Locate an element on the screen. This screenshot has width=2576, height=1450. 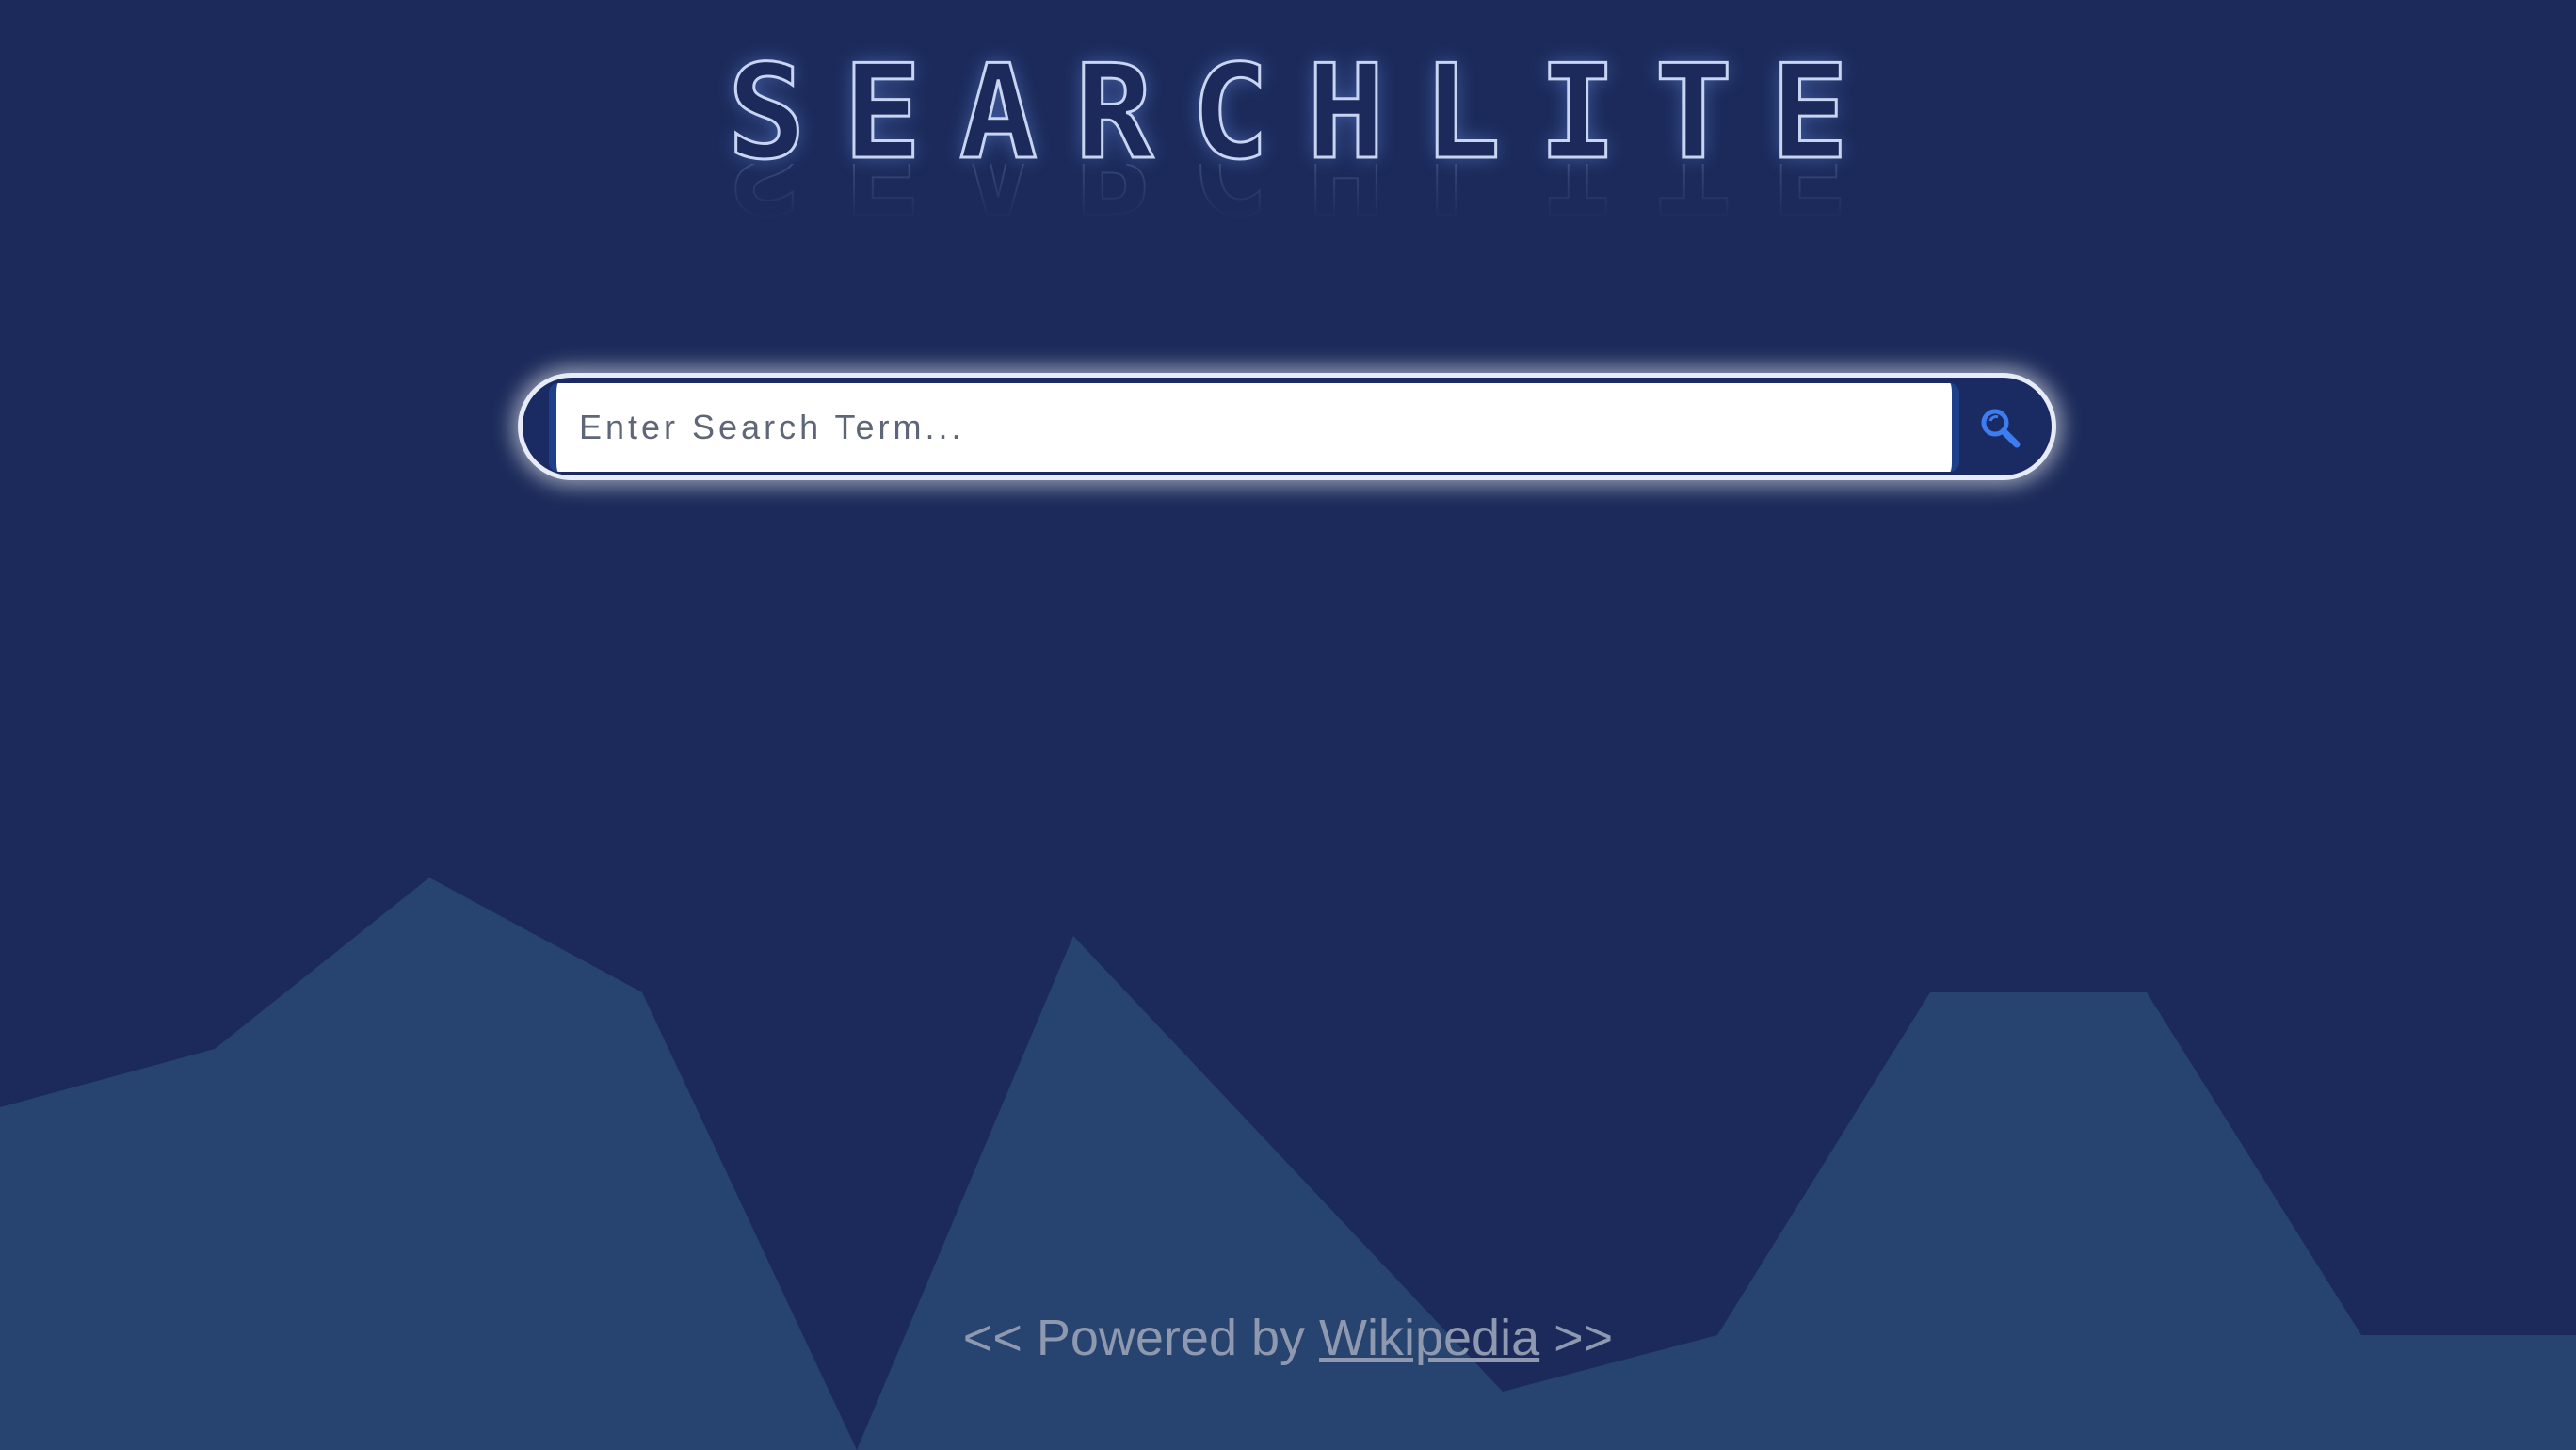
search-button is located at coordinates (2000, 427).